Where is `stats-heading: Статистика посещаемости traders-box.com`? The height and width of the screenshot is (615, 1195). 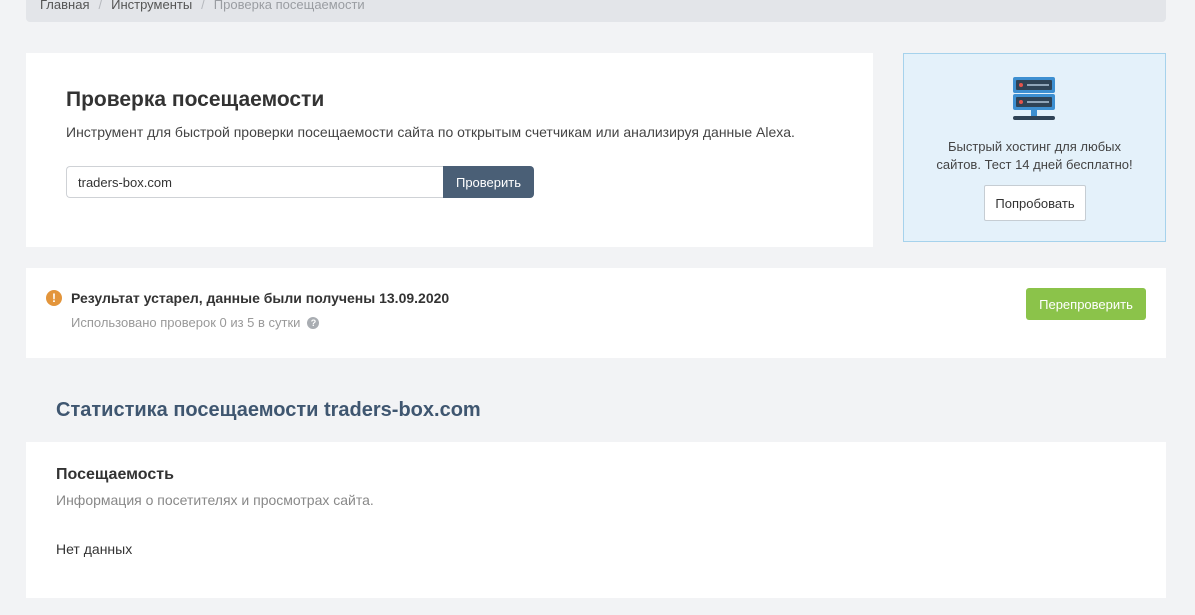 stats-heading: Статистика посещаемости traders-box.com is located at coordinates (268, 410).